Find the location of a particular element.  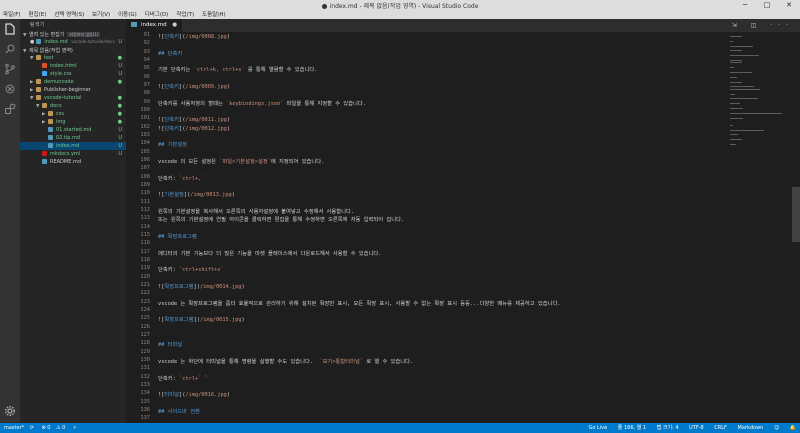

menu-file: 파일(F) is located at coordinates (12, 14).